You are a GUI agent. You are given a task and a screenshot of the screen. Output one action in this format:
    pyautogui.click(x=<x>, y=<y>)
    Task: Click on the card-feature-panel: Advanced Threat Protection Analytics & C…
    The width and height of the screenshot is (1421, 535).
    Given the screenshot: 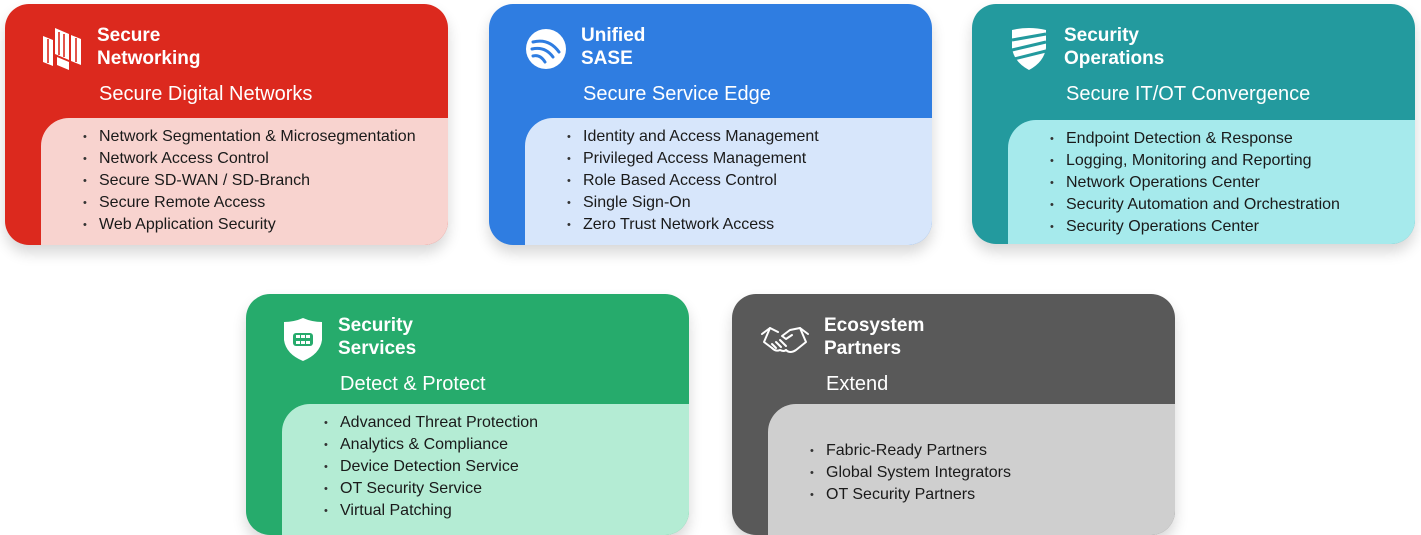 What is the action you would take?
    pyautogui.click(x=485, y=469)
    